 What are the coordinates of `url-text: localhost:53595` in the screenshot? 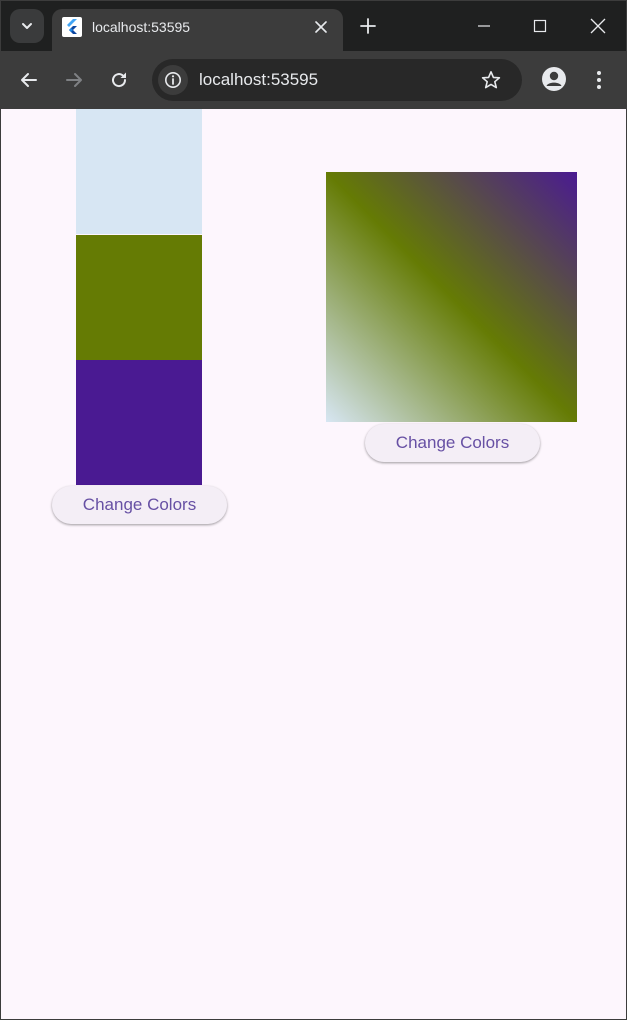 It's located at (258, 80).